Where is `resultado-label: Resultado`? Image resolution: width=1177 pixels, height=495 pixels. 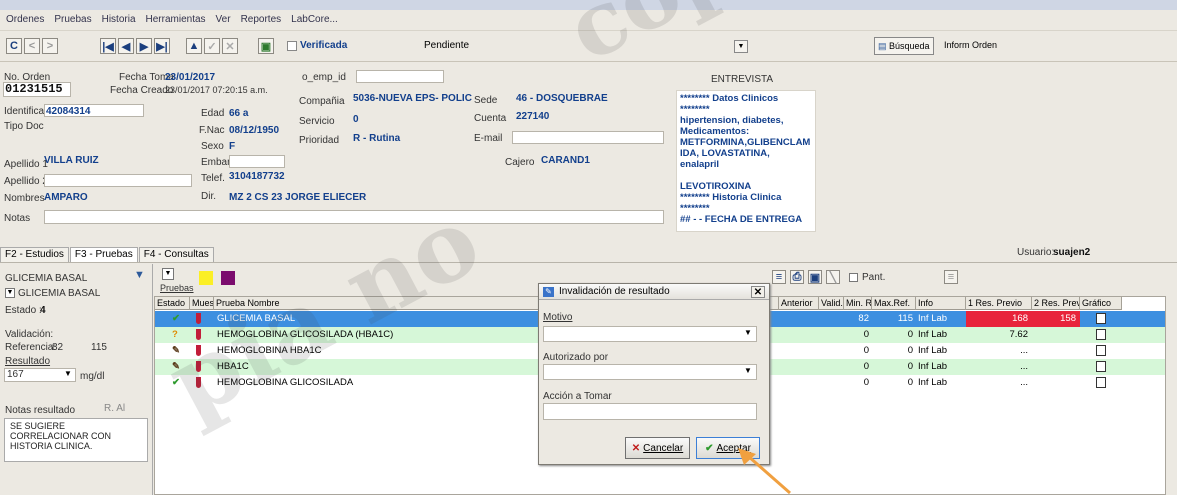
resultado-label: Resultado is located at coordinates (28, 361).